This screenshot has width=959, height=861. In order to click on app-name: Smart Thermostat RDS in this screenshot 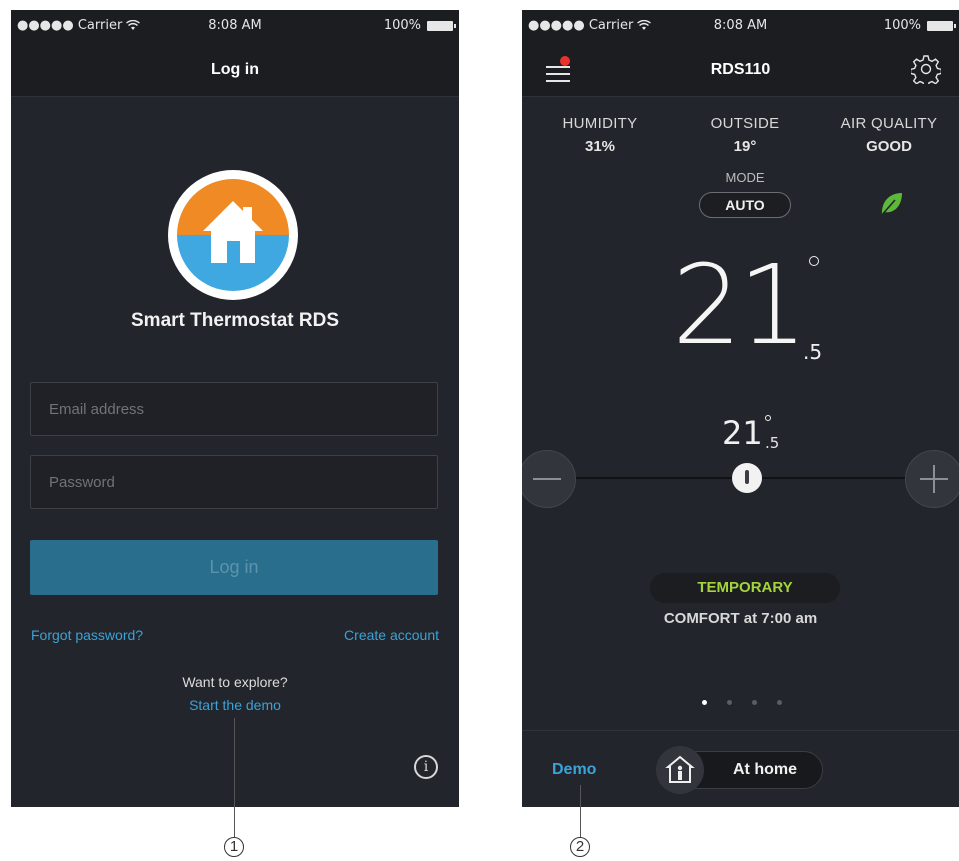, I will do `click(235, 320)`.